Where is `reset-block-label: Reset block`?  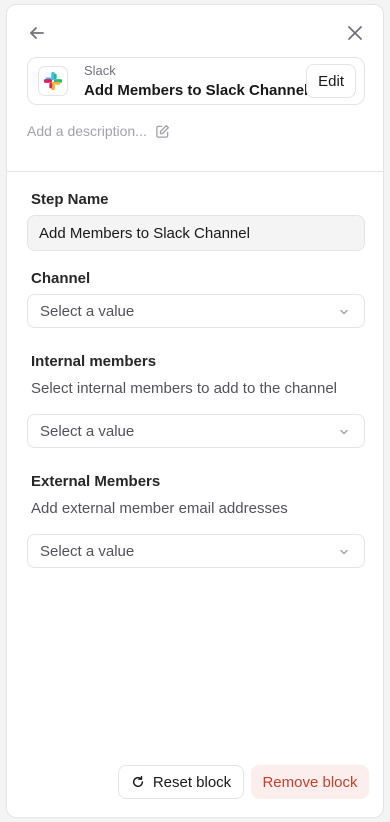 reset-block-label: Reset block is located at coordinates (192, 782).